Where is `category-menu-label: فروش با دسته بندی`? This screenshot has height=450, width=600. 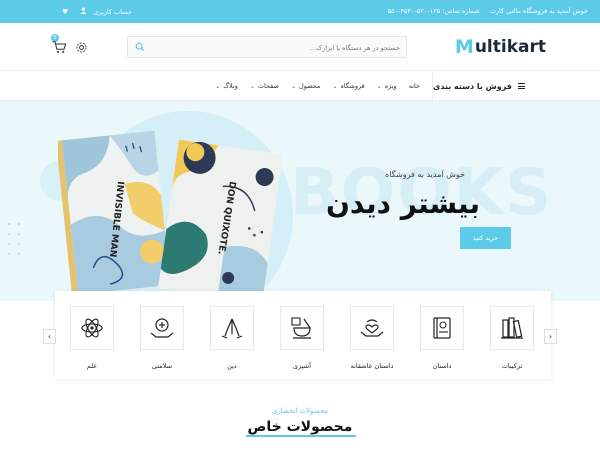 category-menu-label: فروش با دسته بندی is located at coordinates (472, 86).